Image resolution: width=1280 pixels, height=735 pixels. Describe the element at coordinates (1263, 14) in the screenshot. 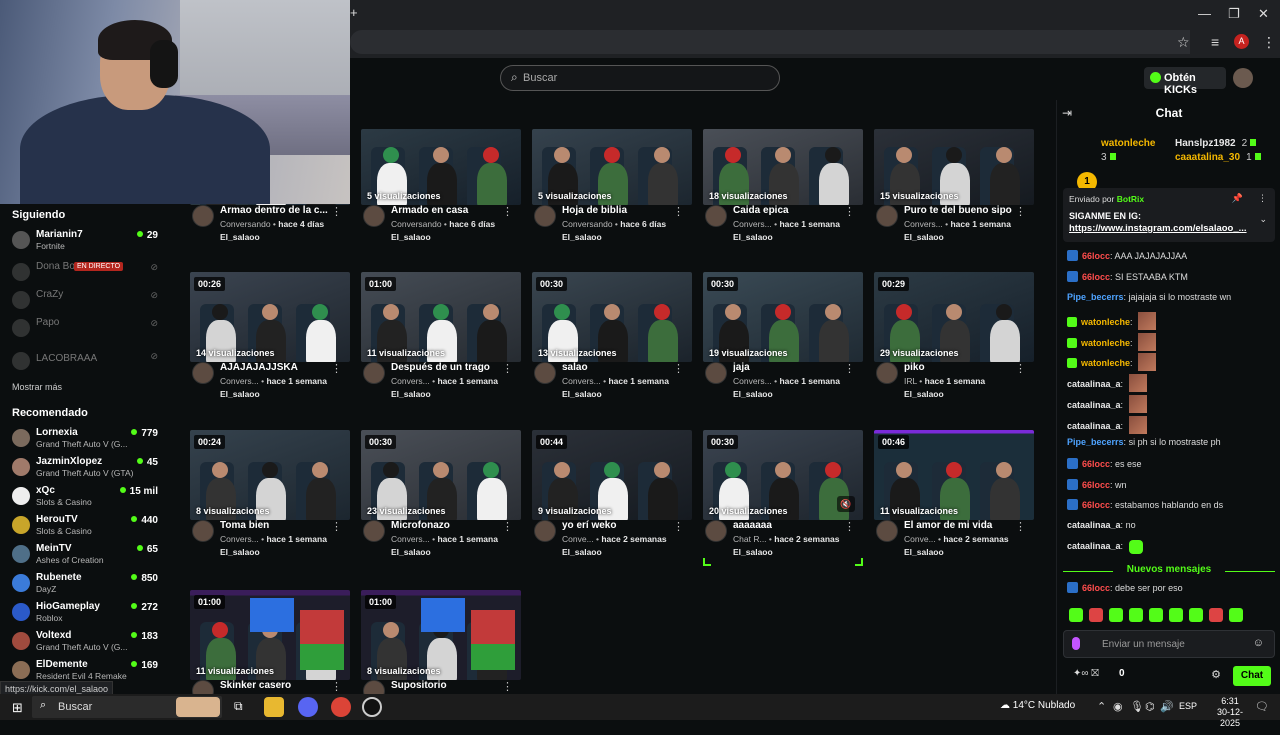

I see `close-window-button: ✕` at that location.